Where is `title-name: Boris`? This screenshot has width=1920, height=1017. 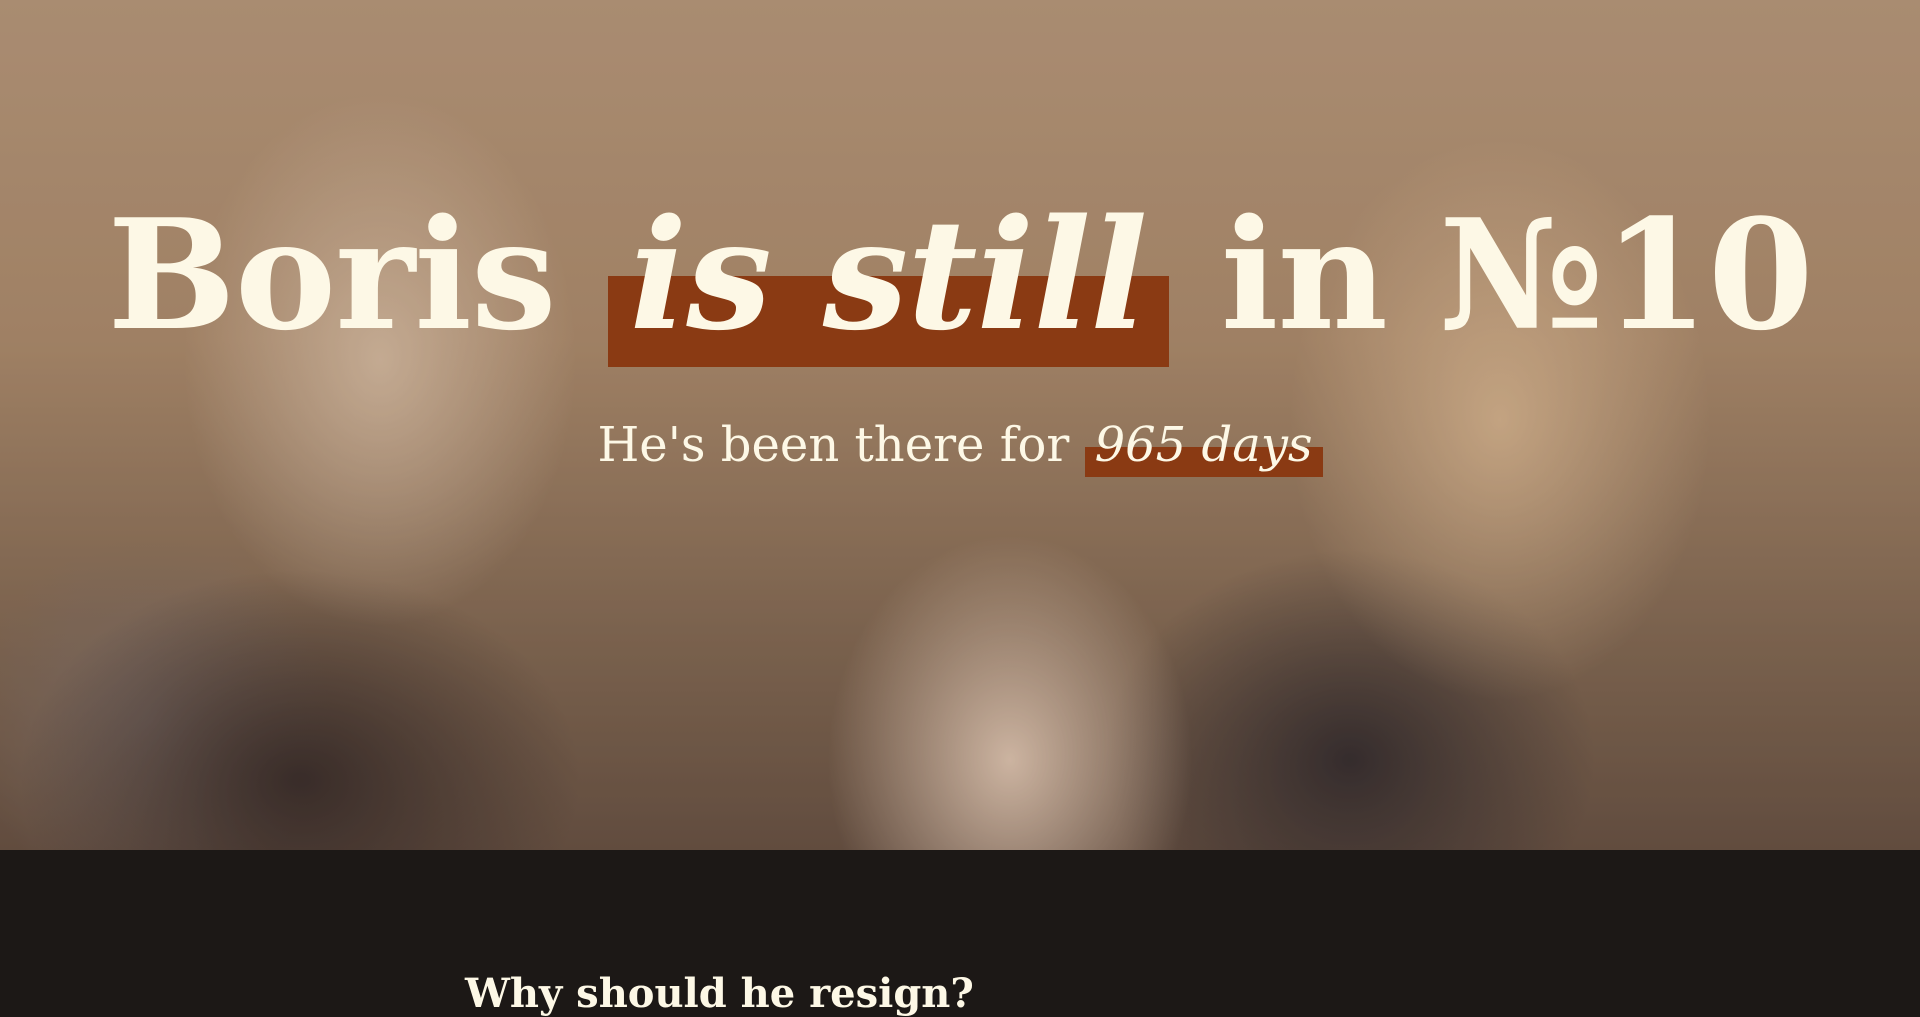
title-name: Boris is located at coordinates (331, 274).